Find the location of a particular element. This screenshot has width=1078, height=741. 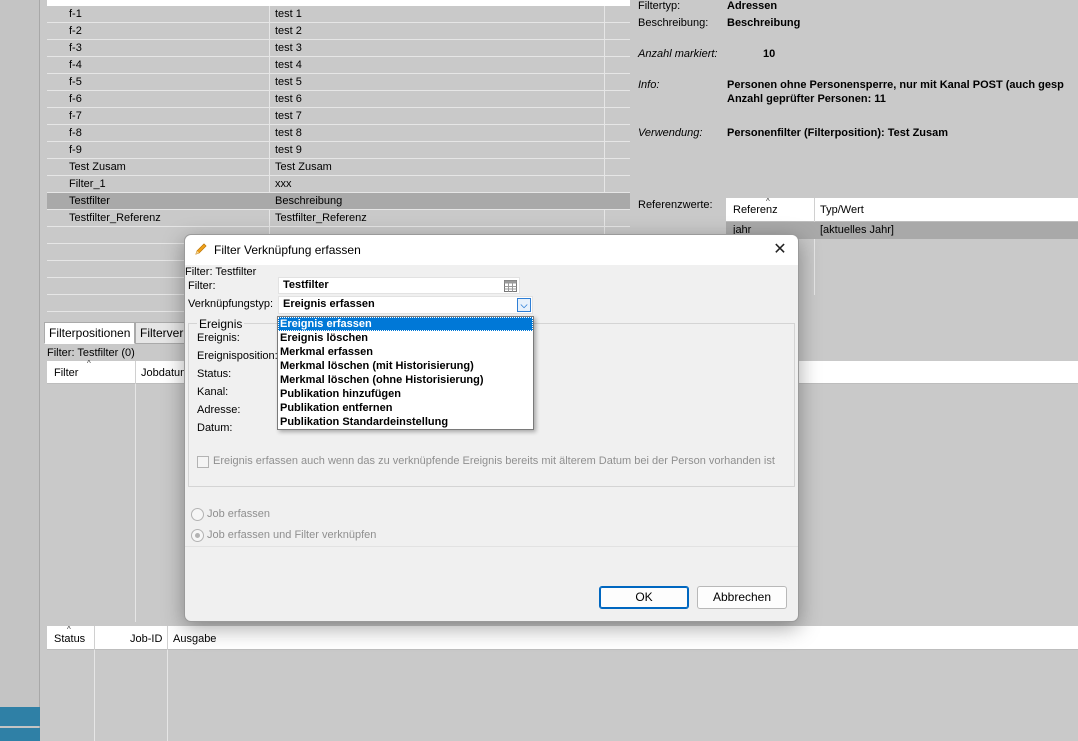

filter-name: f-5 is located at coordinates (75, 82).